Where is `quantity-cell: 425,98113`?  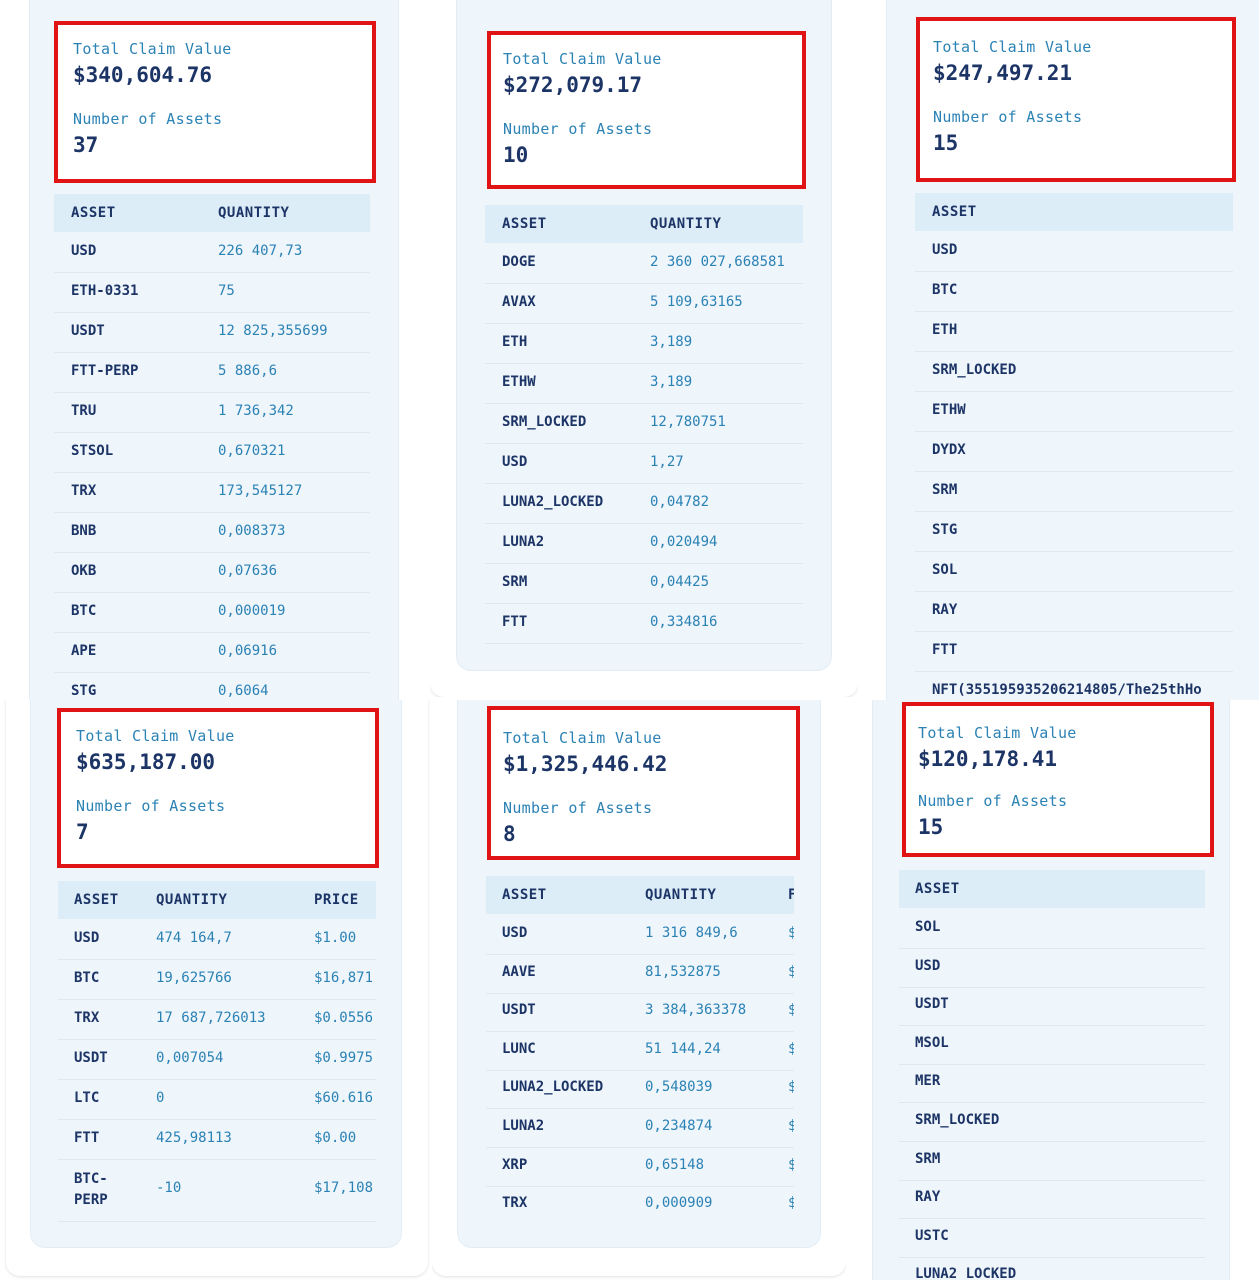 quantity-cell: 425,98113 is located at coordinates (194, 1138).